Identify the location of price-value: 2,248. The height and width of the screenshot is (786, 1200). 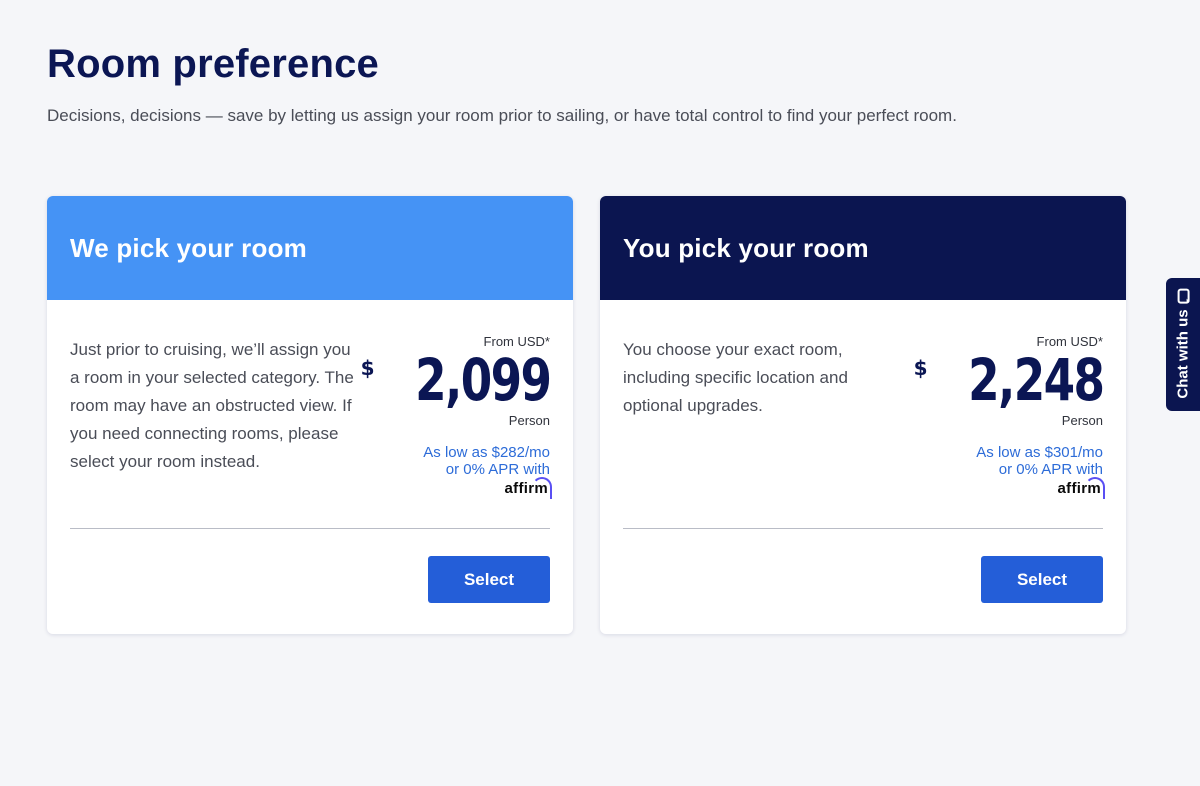
(1036, 380).